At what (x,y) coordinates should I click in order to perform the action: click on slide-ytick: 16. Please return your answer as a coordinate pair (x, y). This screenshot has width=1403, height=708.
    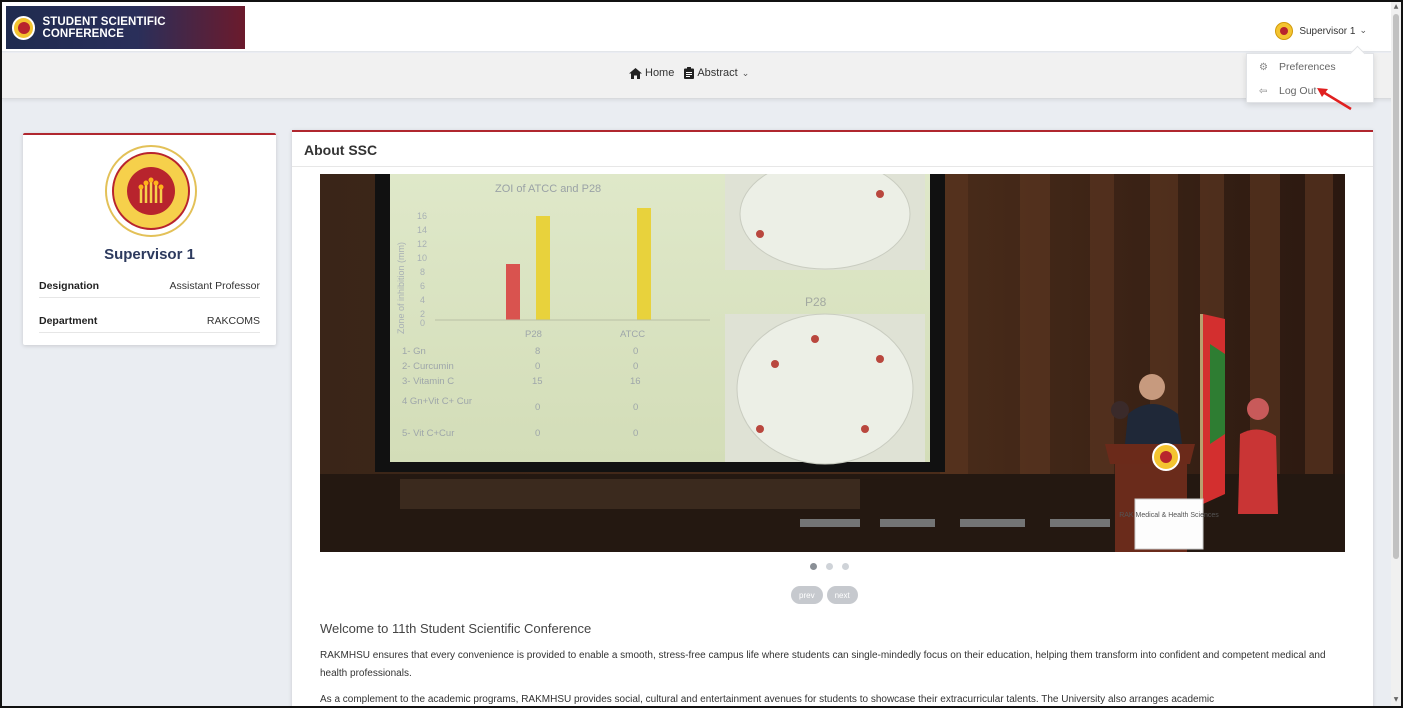
    Looking at the image, I should click on (422, 216).